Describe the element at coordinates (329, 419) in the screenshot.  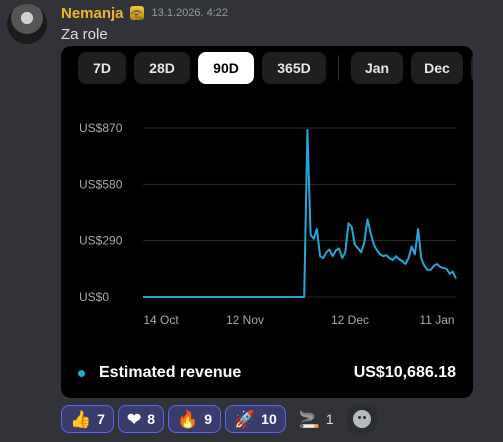
I see `reaction-count: 1` at that location.